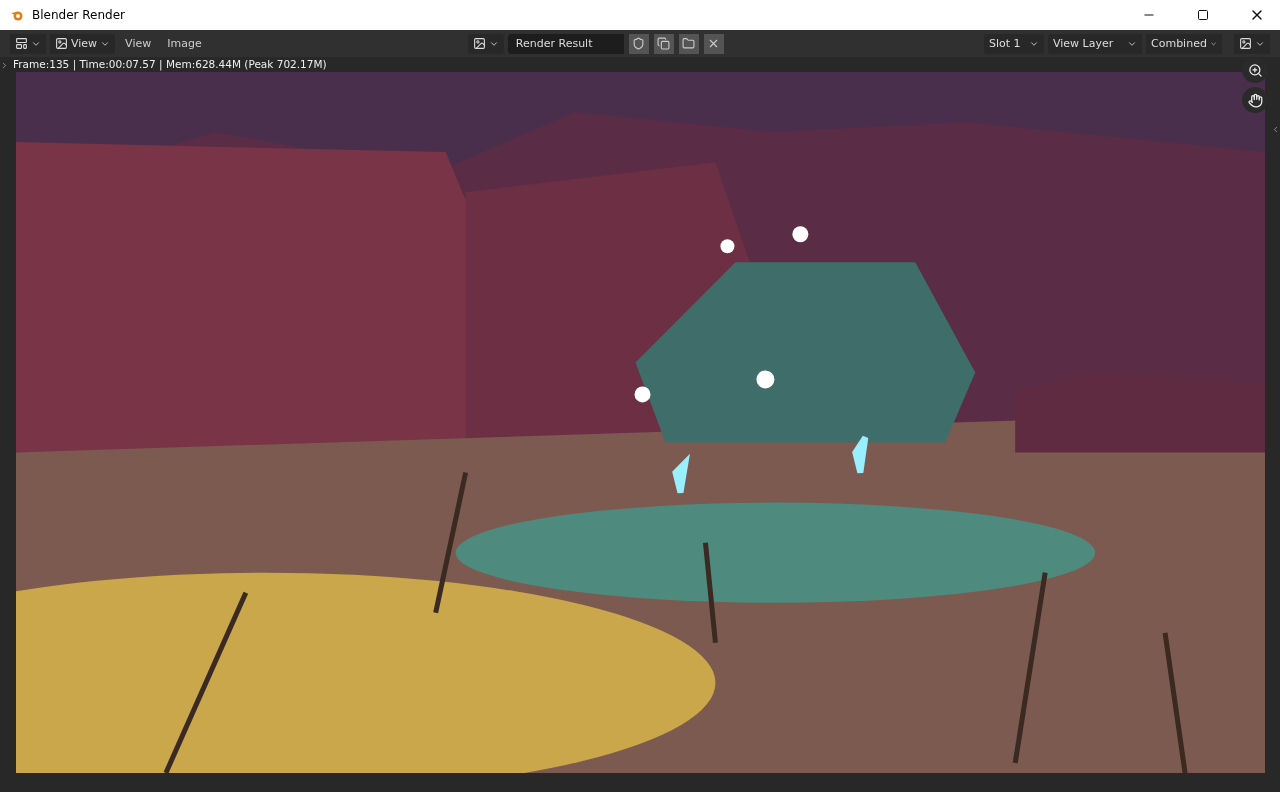 The image size is (1280, 792). I want to click on slot-dropdown: Slot 1, so click(1014, 43).